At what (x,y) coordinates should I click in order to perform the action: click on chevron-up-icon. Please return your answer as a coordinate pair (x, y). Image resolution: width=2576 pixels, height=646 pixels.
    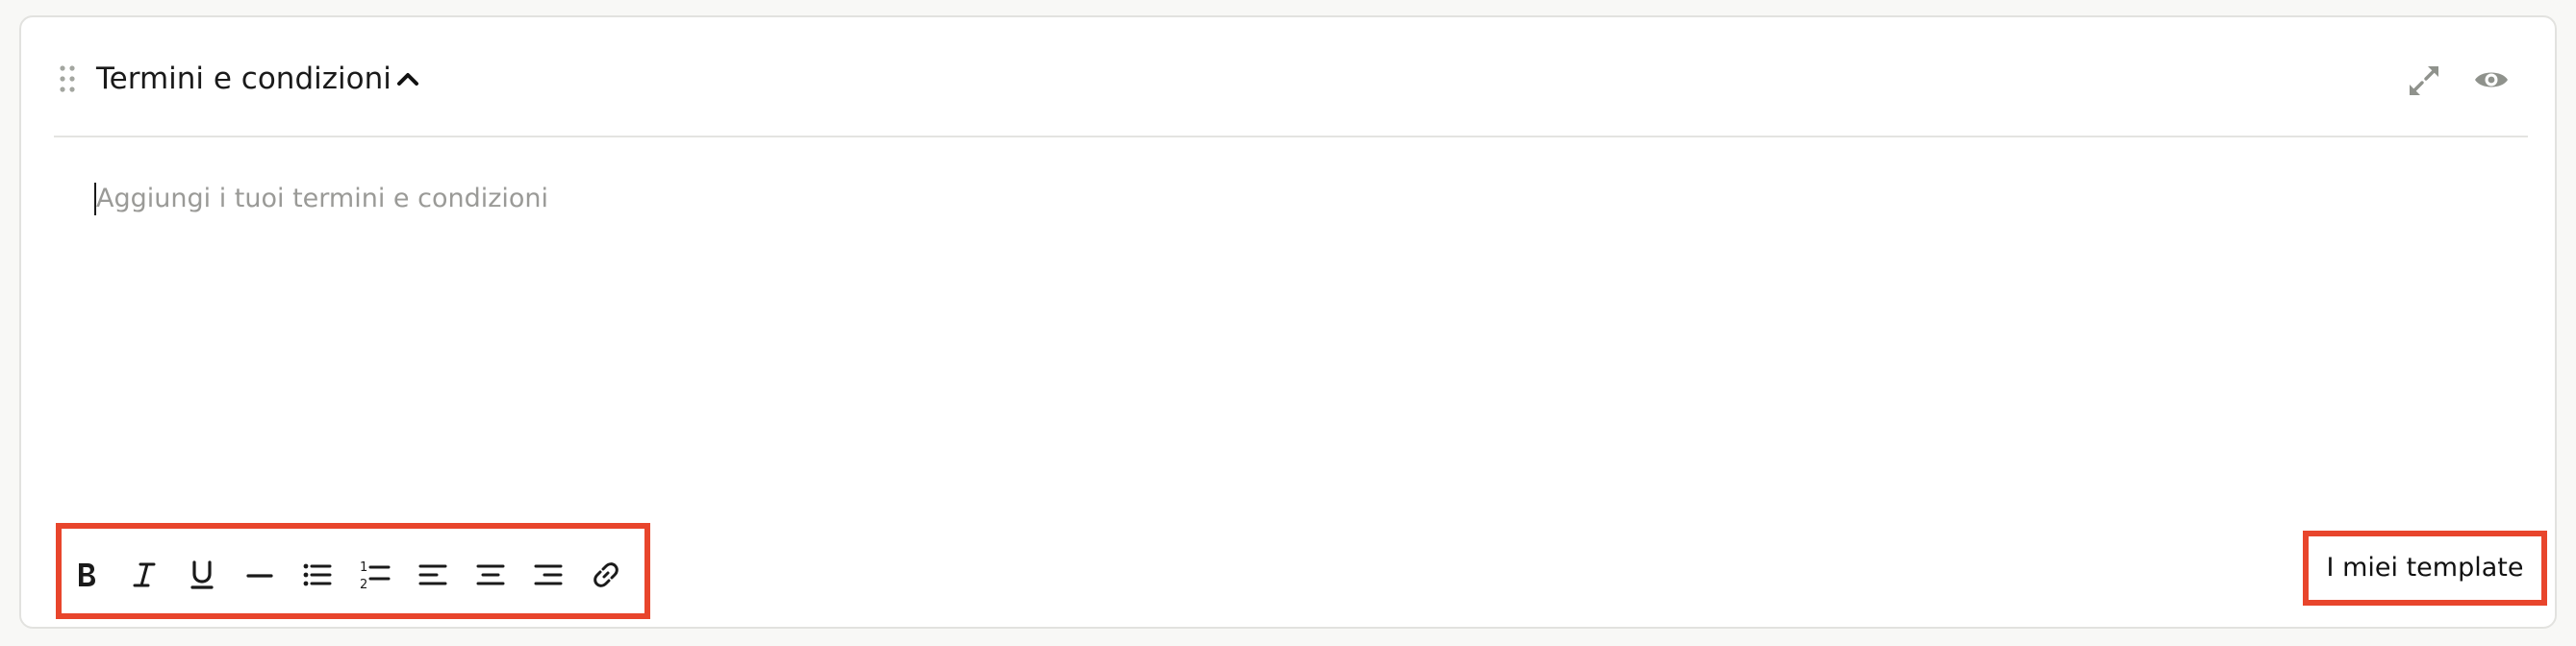
    Looking at the image, I should click on (408, 78).